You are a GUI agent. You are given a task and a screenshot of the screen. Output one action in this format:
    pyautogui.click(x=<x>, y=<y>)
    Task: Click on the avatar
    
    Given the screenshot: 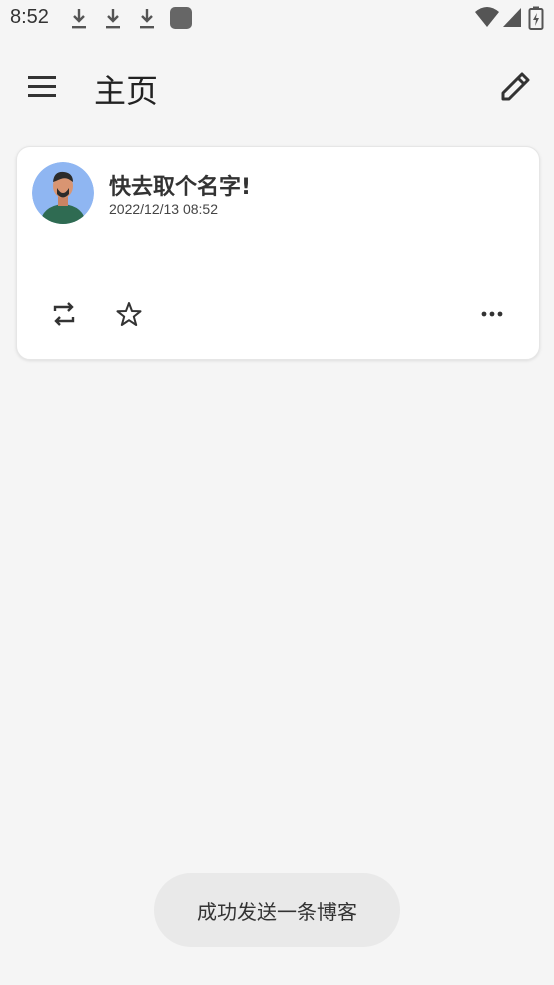 What is the action you would take?
    pyautogui.click(x=63, y=193)
    